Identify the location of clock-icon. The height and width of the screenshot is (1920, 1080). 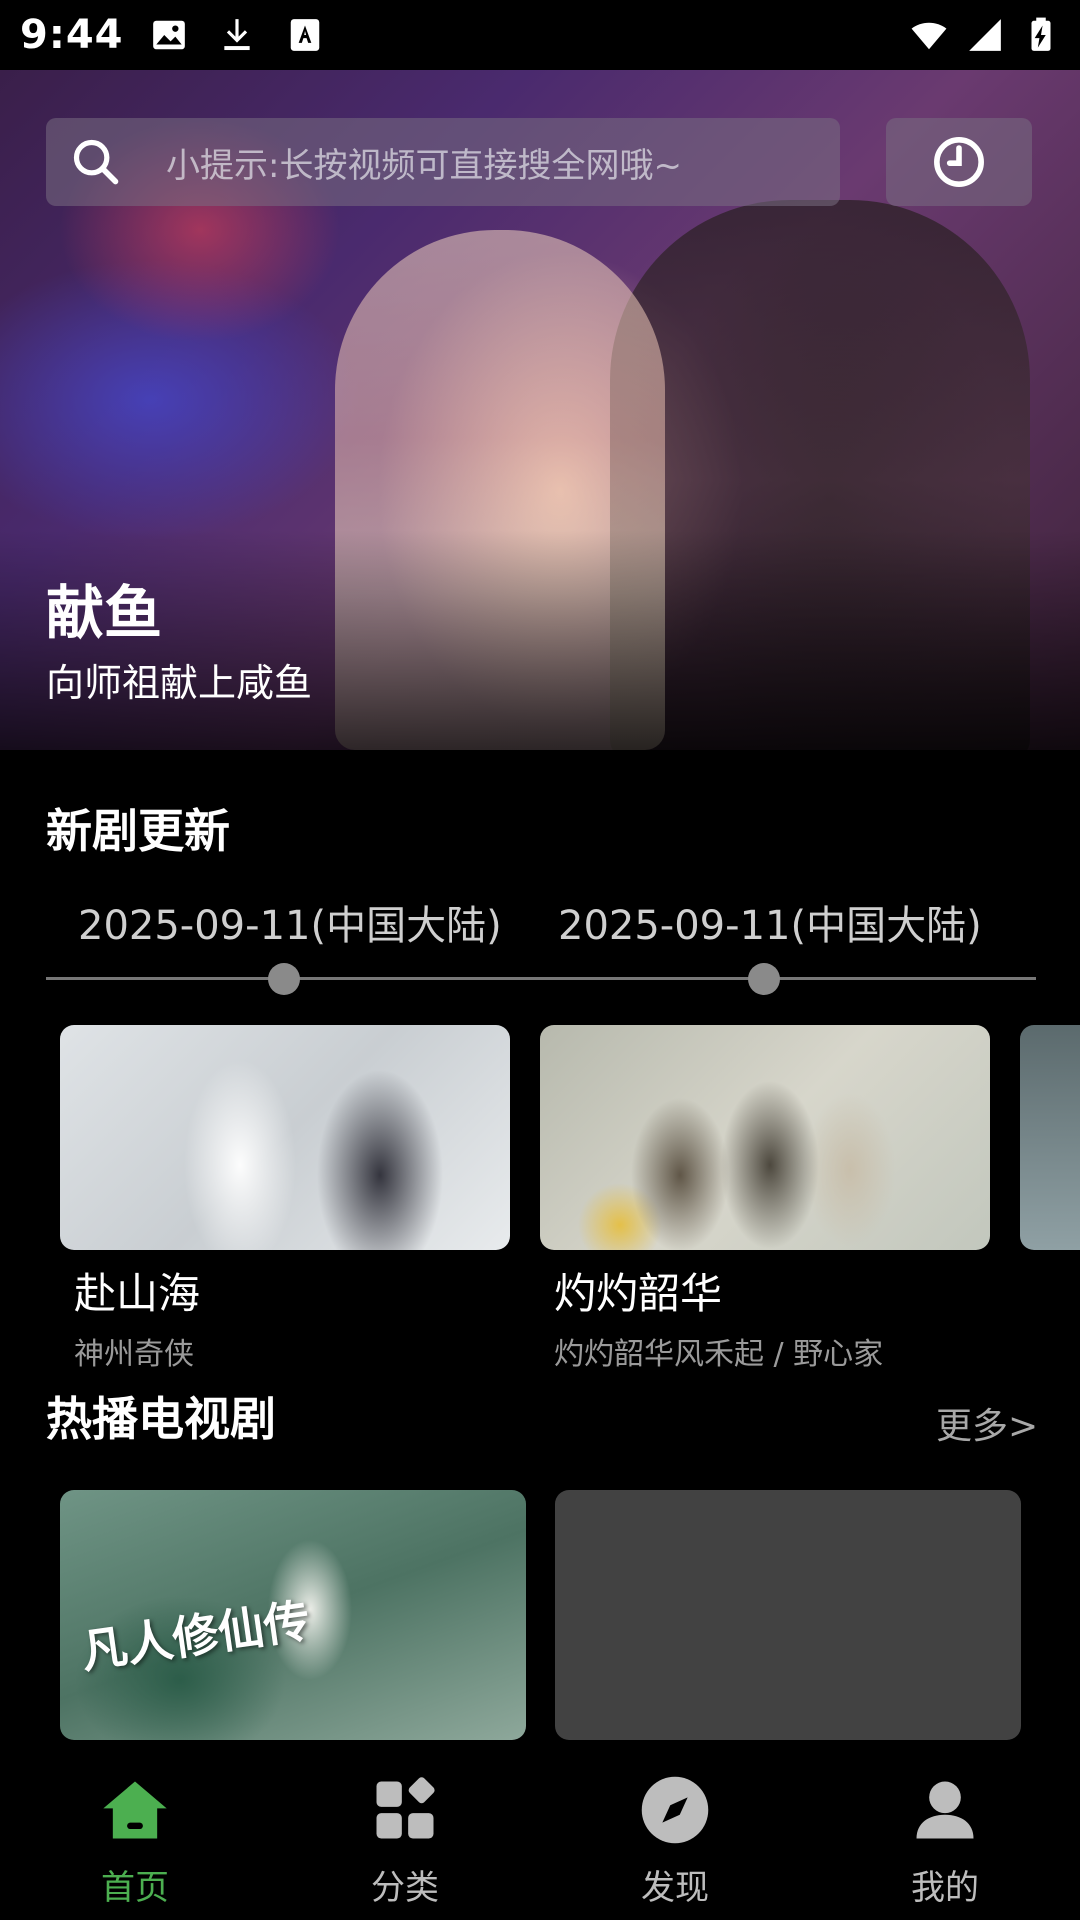
(959, 162).